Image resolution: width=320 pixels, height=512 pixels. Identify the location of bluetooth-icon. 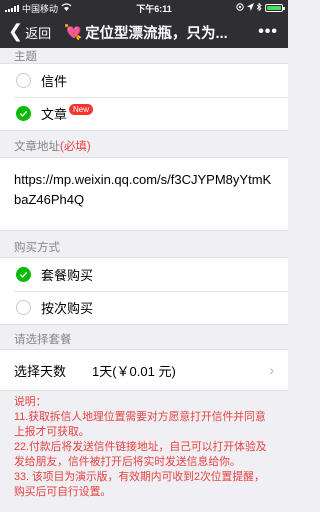
(259, 7).